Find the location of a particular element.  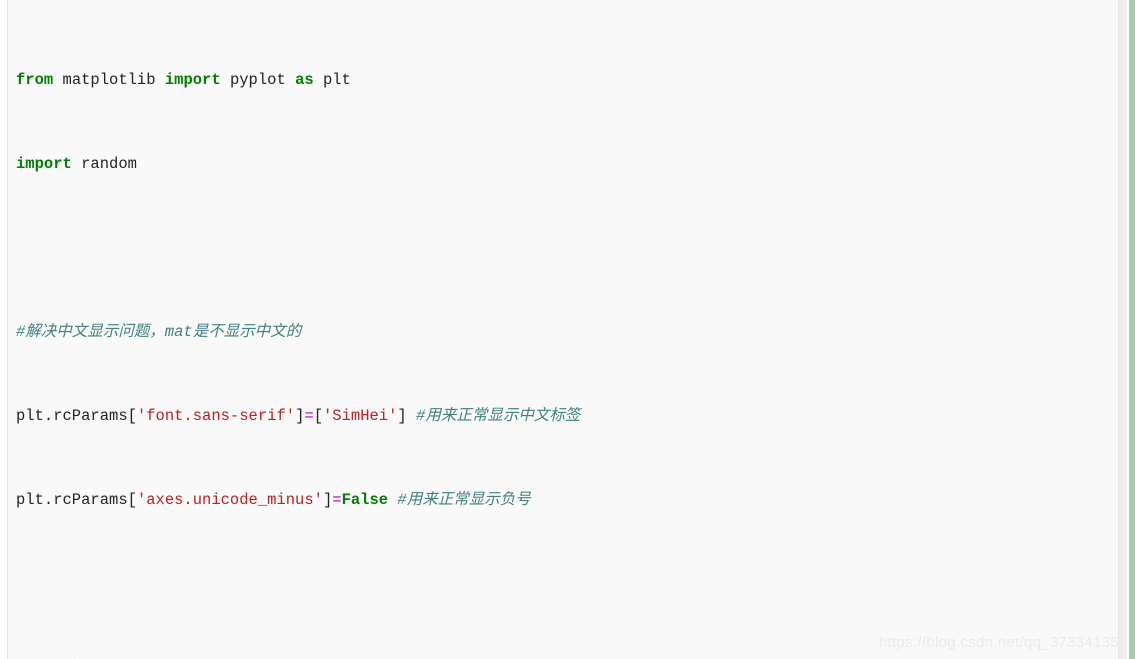

left-gutter is located at coordinates (3, 329).